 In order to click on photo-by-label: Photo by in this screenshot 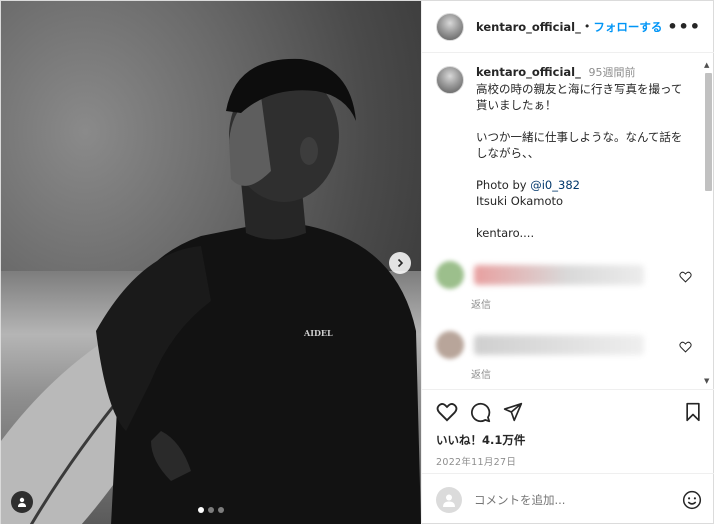, I will do `click(503, 185)`.